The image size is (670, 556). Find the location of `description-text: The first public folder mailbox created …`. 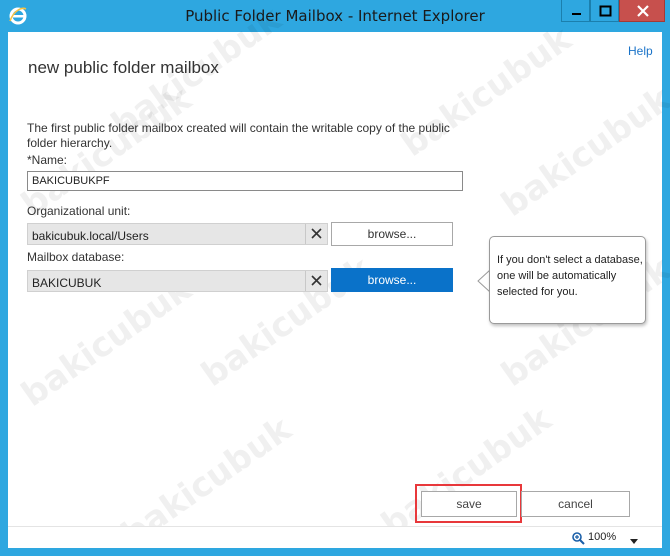

description-text: The first public folder mailbox created … is located at coordinates (238, 135).